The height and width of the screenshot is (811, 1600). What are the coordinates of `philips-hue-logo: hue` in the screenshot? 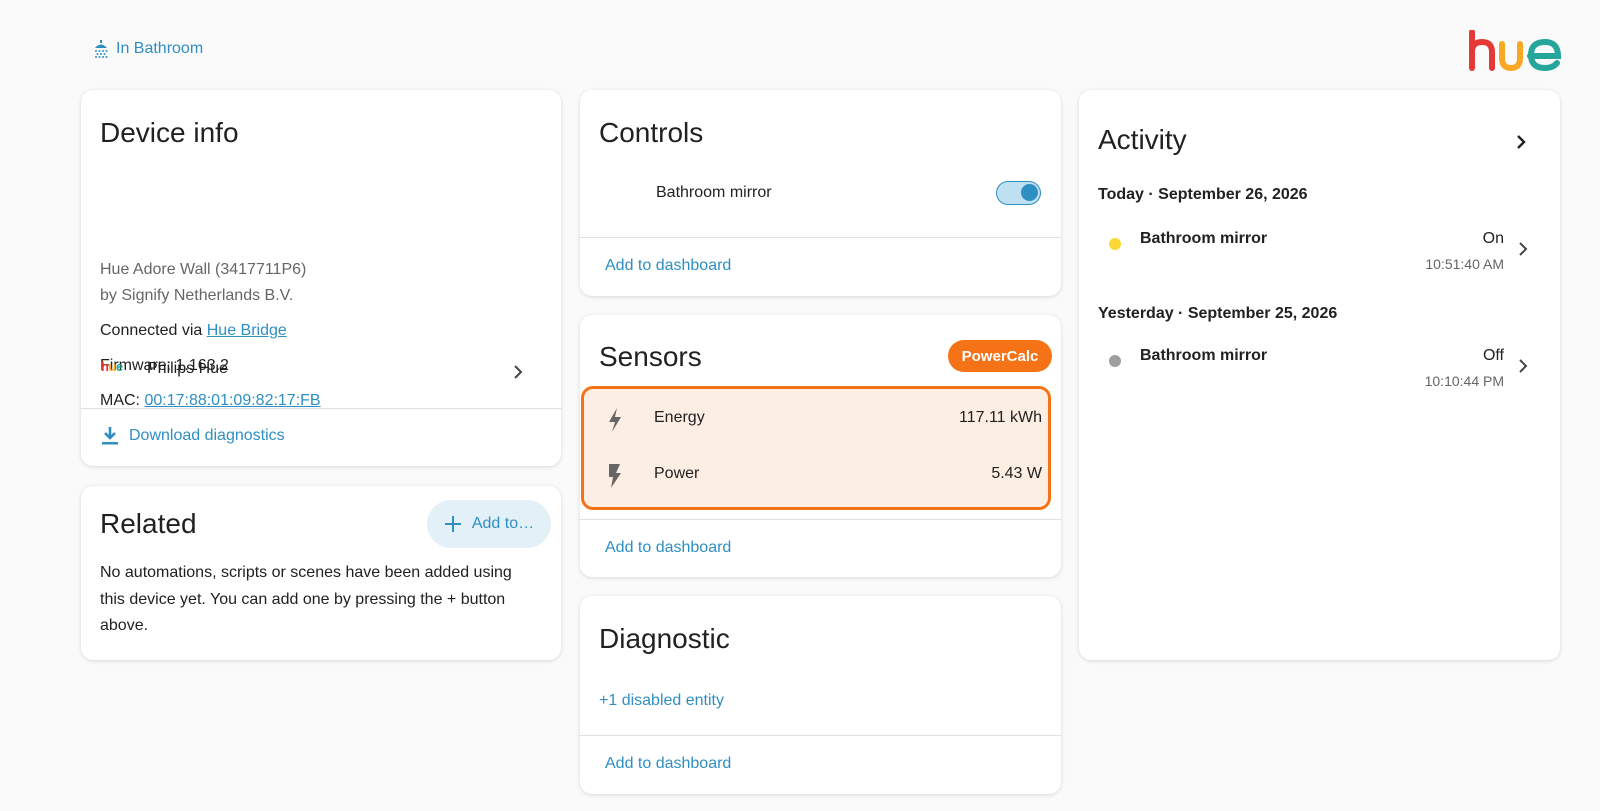 It's located at (112, 366).